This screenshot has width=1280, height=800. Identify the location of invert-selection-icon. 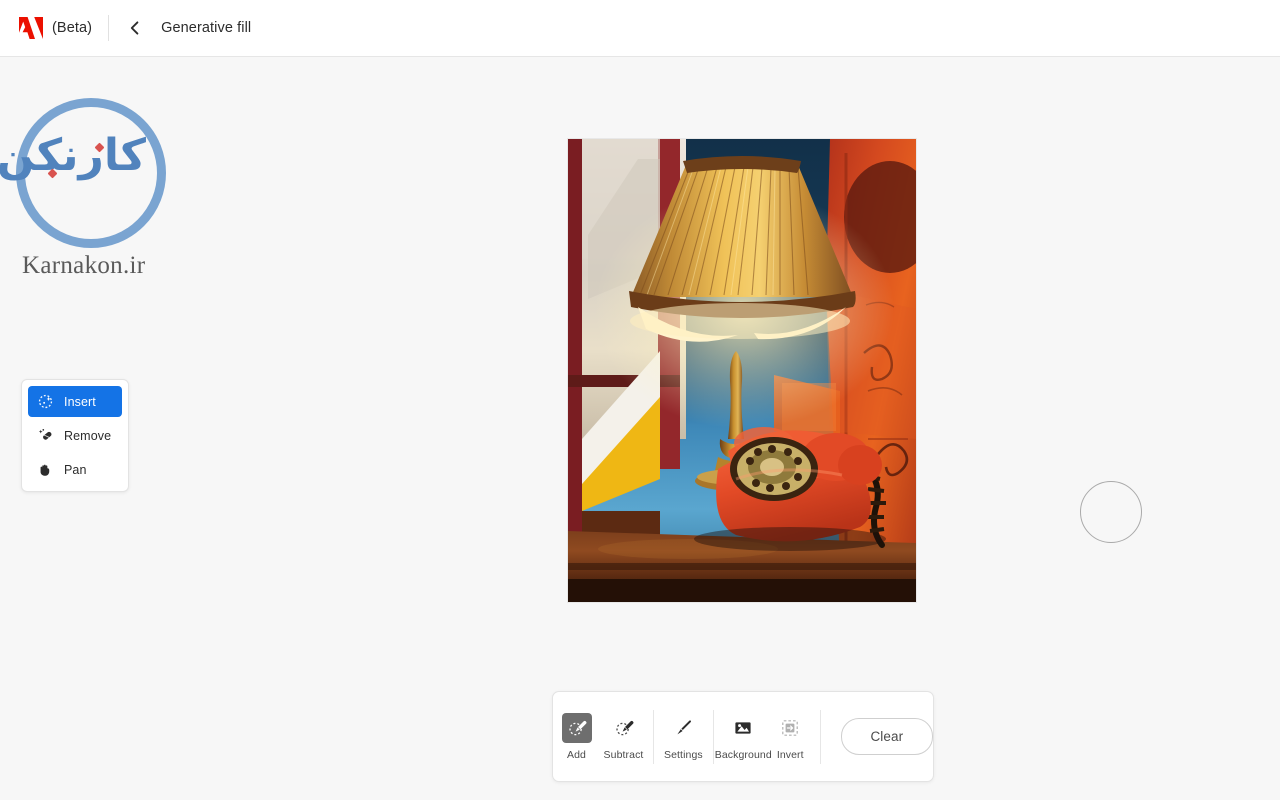
(790, 727).